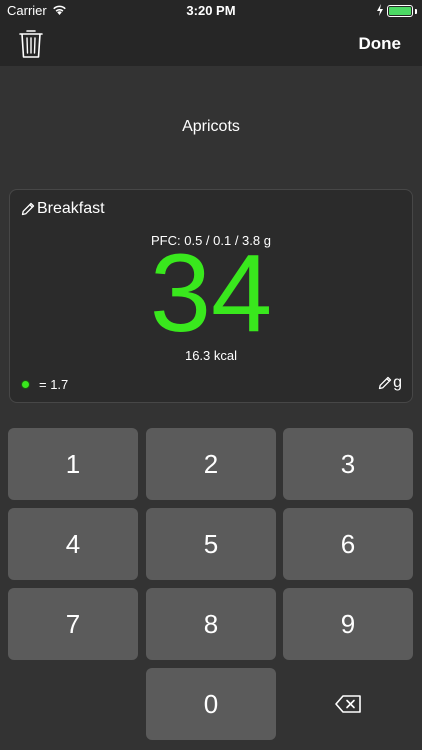 This screenshot has height=750, width=422. I want to click on key-1: 1, so click(73, 464).